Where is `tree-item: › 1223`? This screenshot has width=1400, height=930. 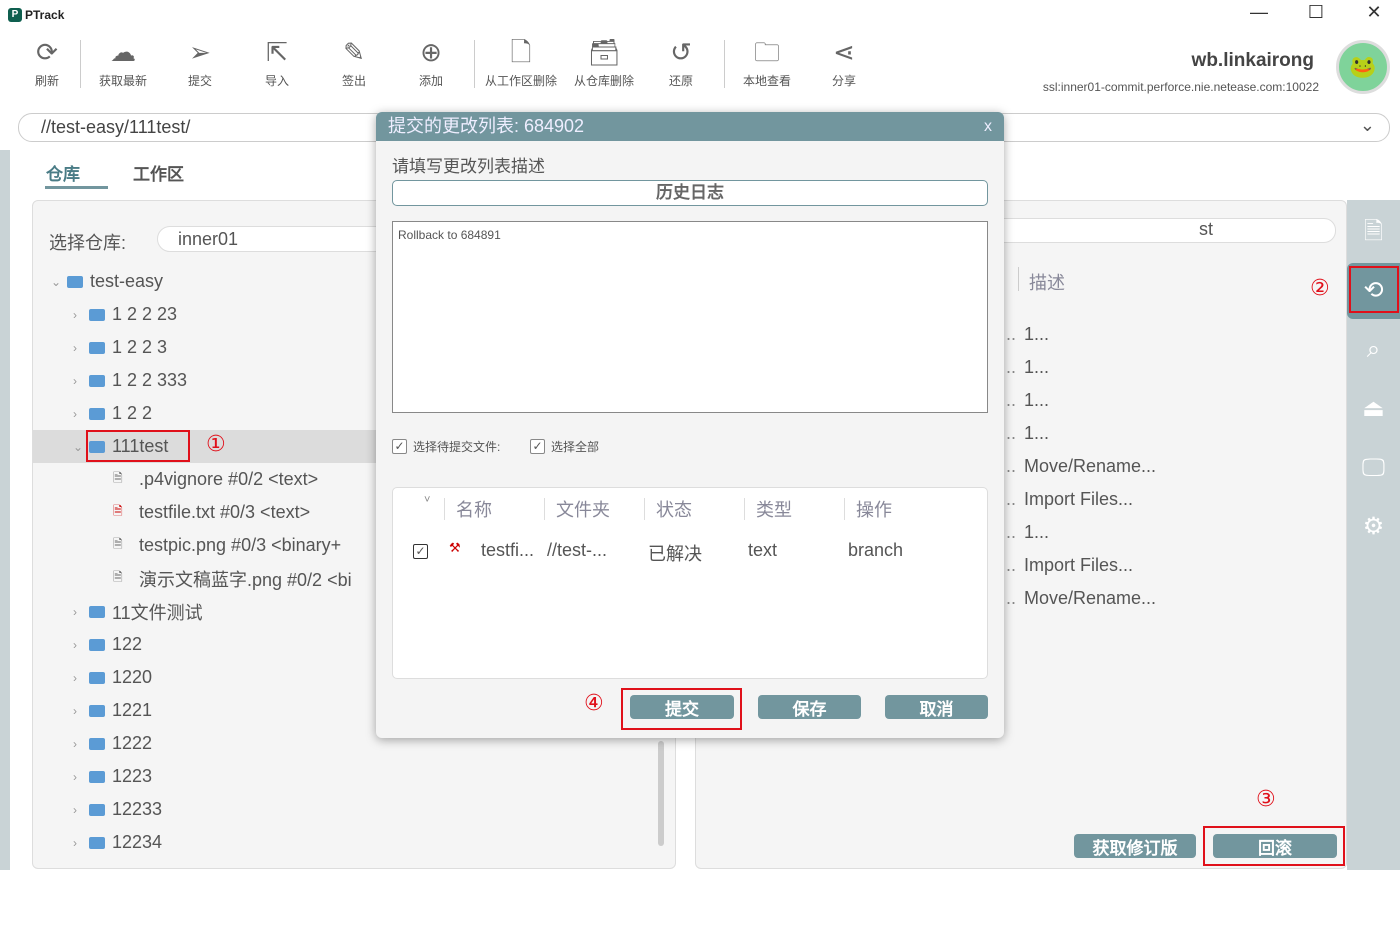 tree-item: › 1223 is located at coordinates (353, 776).